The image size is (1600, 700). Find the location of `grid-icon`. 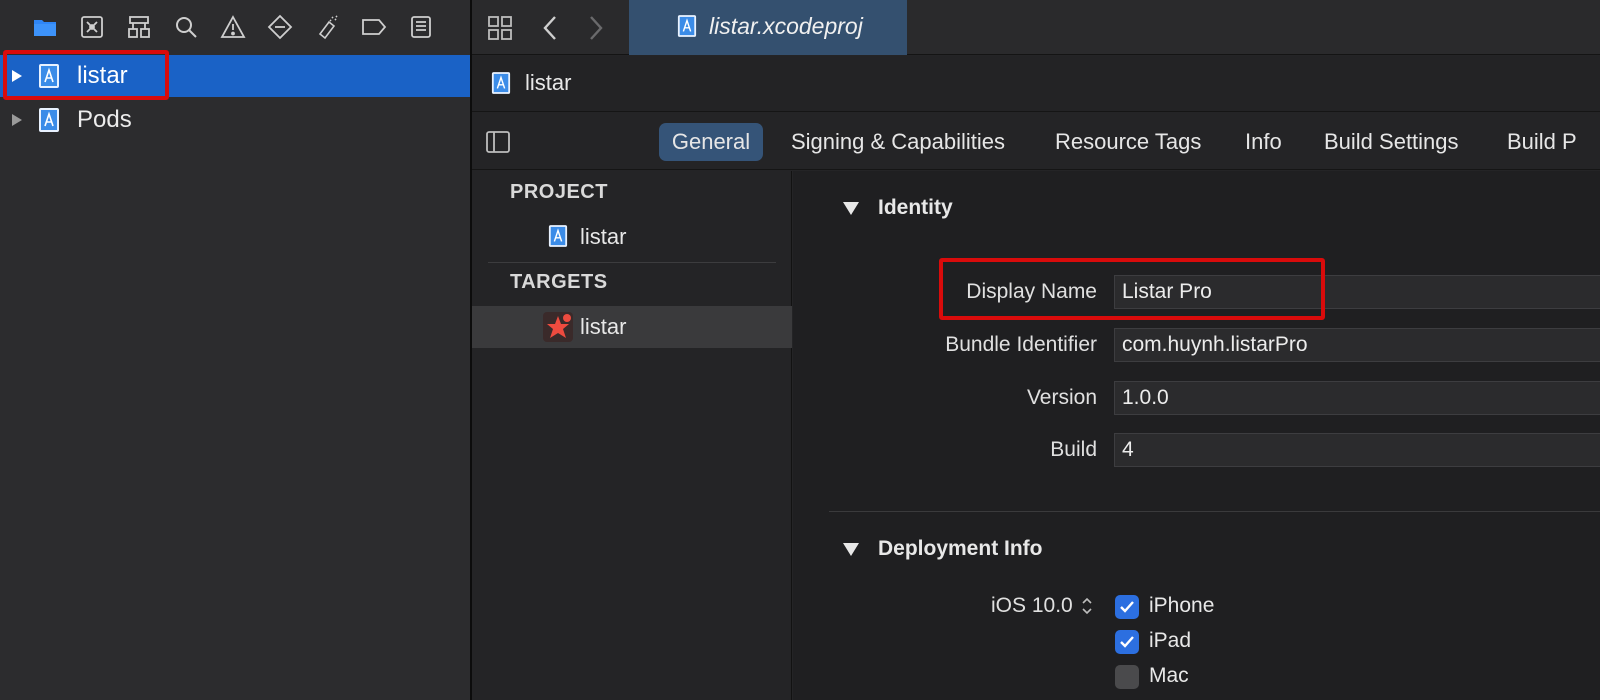

grid-icon is located at coordinates (500, 28).